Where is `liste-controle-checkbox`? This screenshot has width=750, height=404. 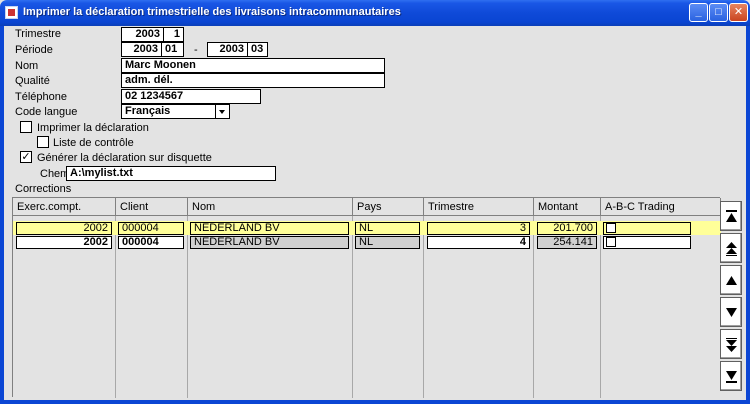 liste-controle-checkbox is located at coordinates (43, 142).